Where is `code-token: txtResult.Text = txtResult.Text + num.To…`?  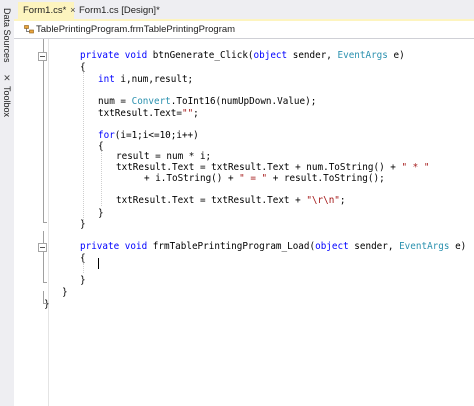
code-token: txtResult.Text = txtResult.Text + num.To… is located at coordinates (259, 167).